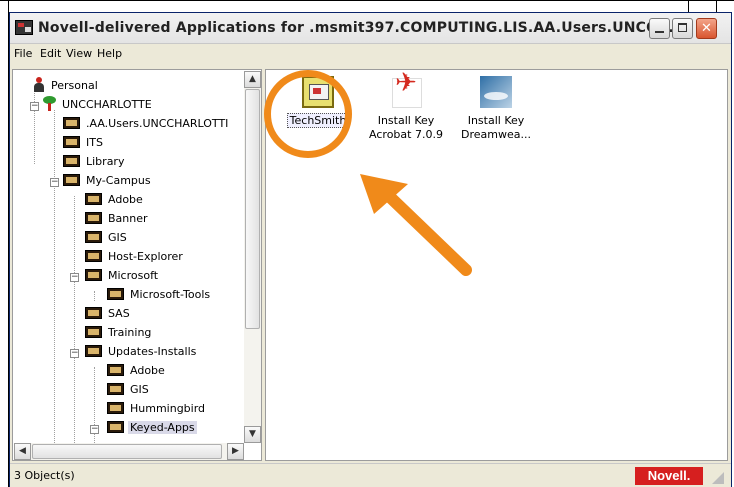  Describe the element at coordinates (235, 451) in the screenshot. I see `scroll-right-button: ▶` at that location.